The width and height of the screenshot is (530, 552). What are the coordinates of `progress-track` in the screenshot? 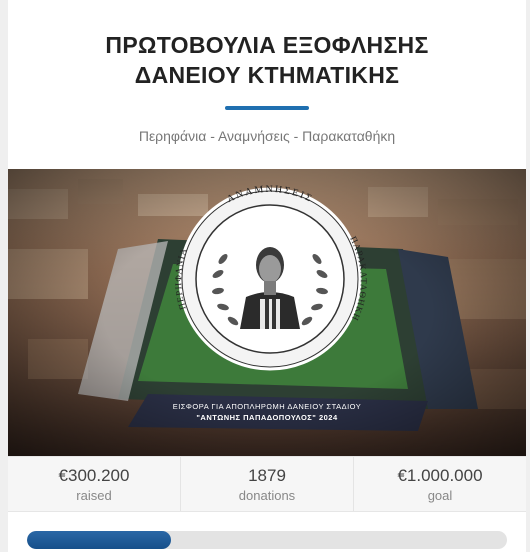 It's located at (267, 540).